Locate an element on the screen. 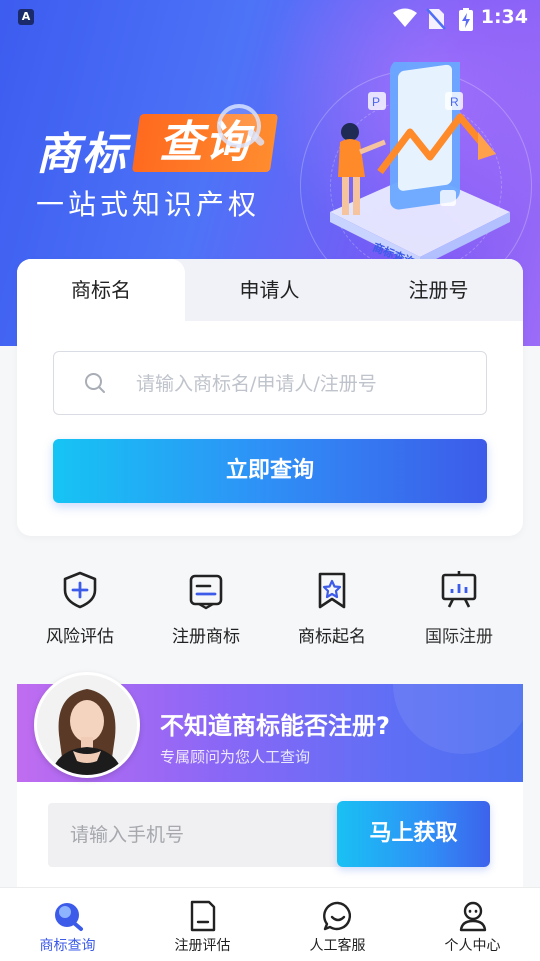 The width and height of the screenshot is (540, 961). status-bar: A 1:34 is located at coordinates (270, 18).